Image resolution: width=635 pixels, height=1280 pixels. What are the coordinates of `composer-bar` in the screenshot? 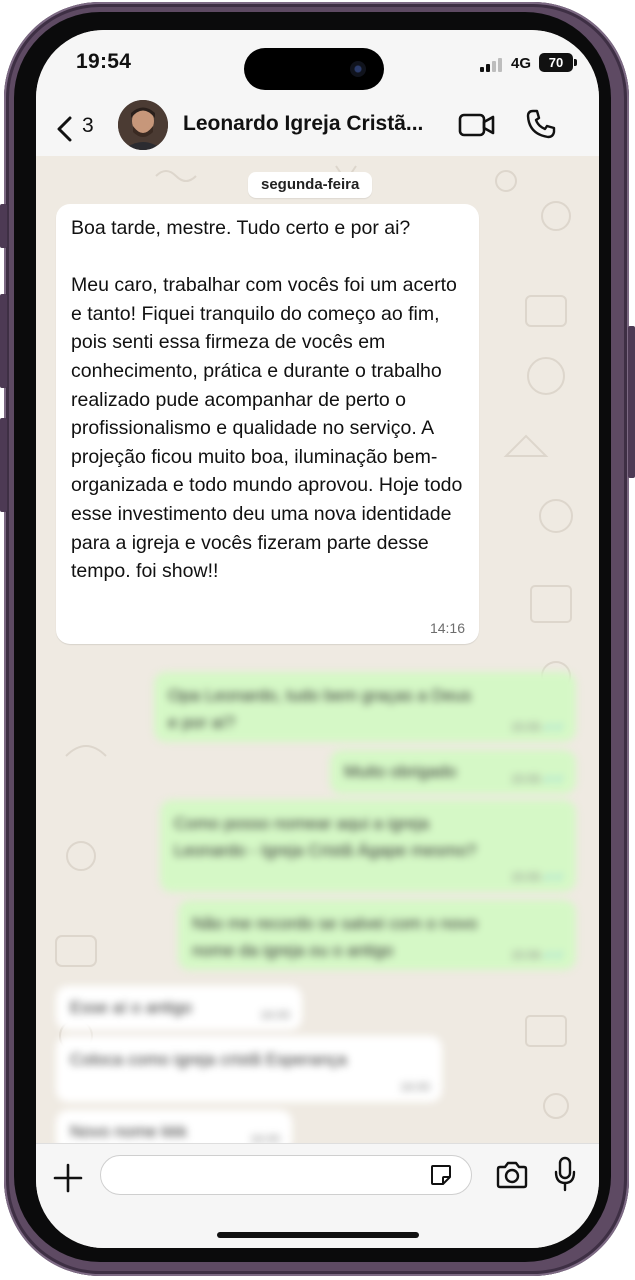 It's located at (317, 1195).